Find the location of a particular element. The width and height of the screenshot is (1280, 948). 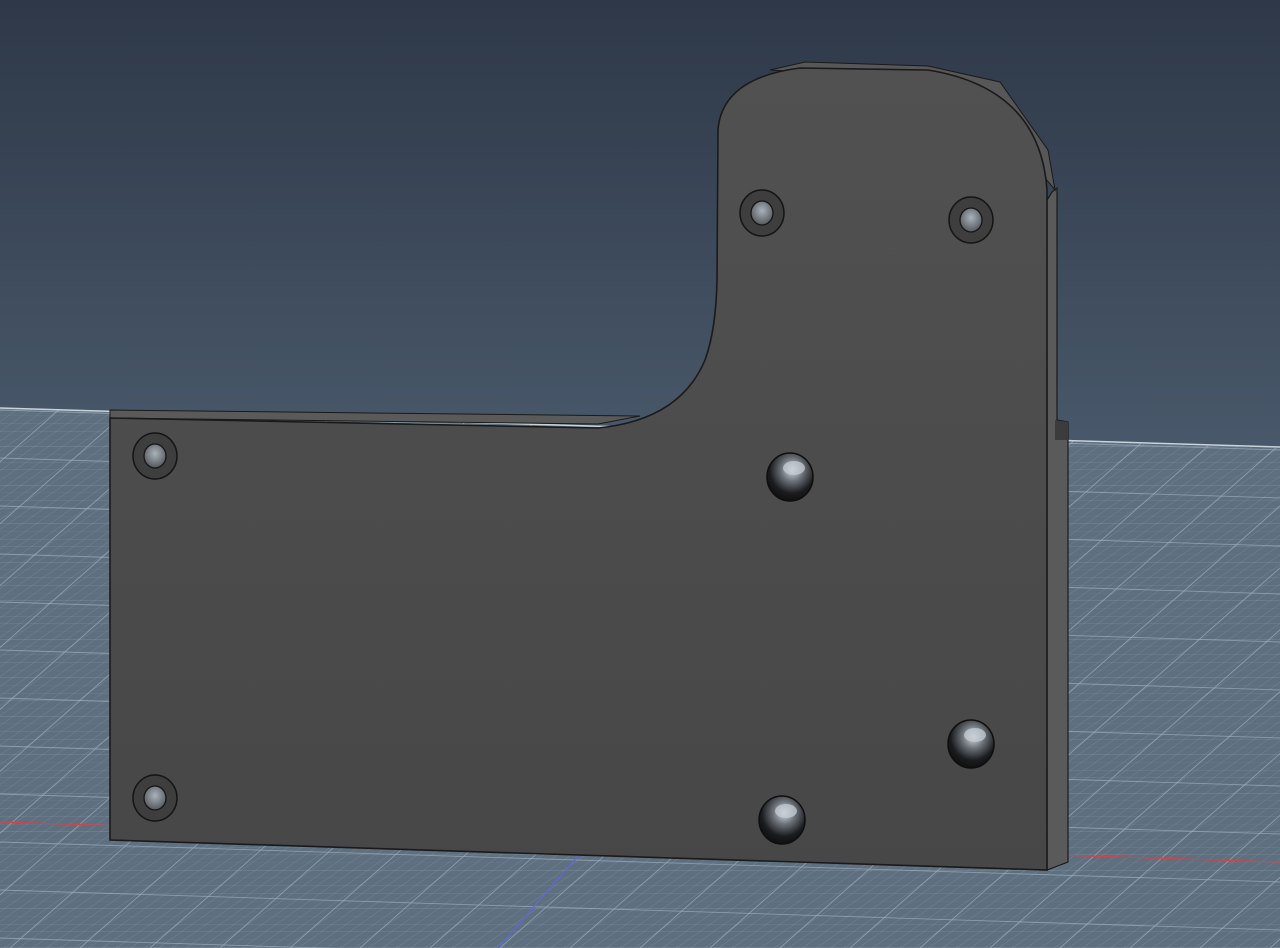

plate-side-step is located at coordinates (1061, 430).